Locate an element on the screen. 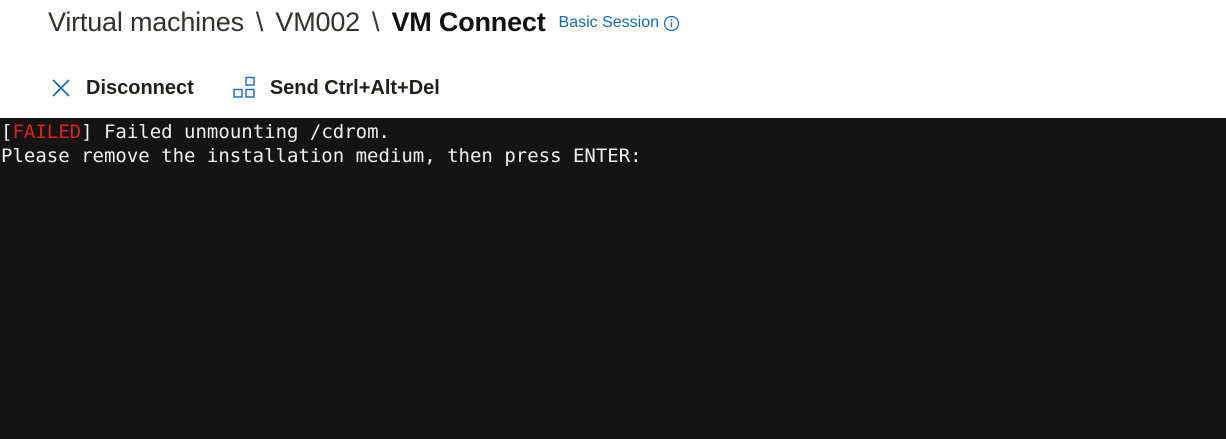 This screenshot has width=1226, height=439. page-title: VM Connect is located at coordinates (468, 21).